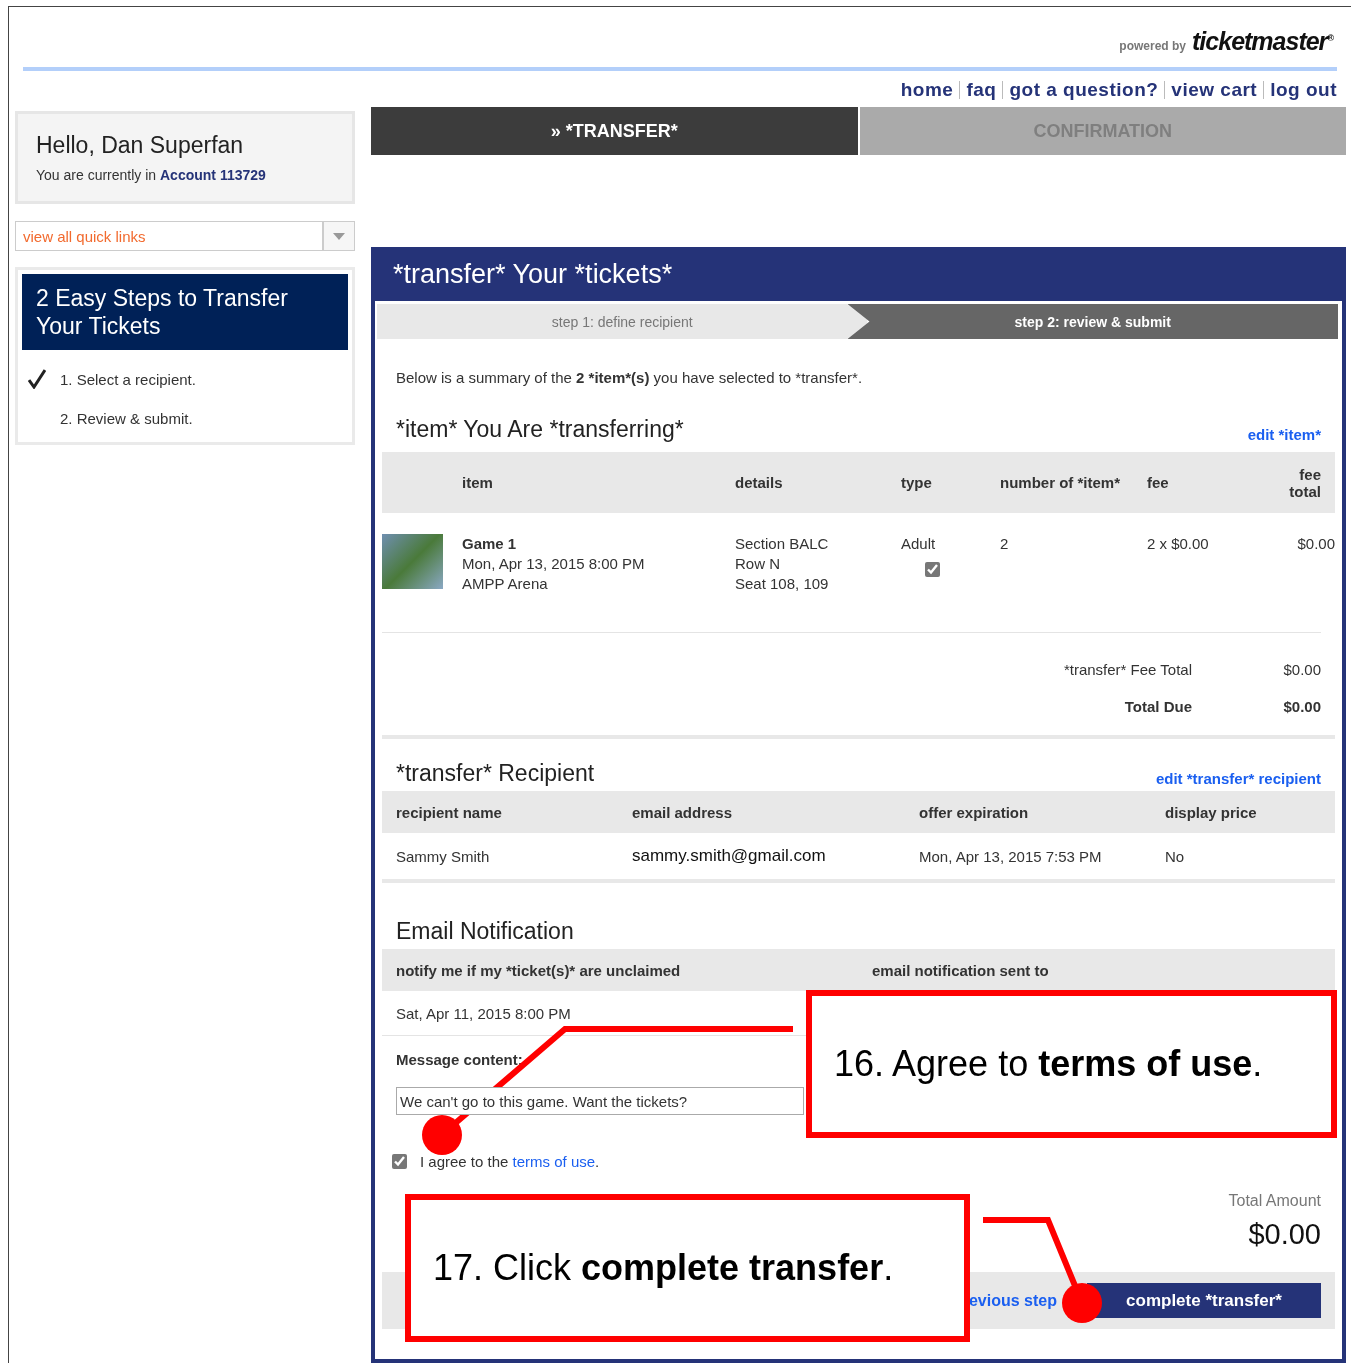  Describe the element at coordinates (339, 236) in the screenshot. I see `caret-icon` at that location.